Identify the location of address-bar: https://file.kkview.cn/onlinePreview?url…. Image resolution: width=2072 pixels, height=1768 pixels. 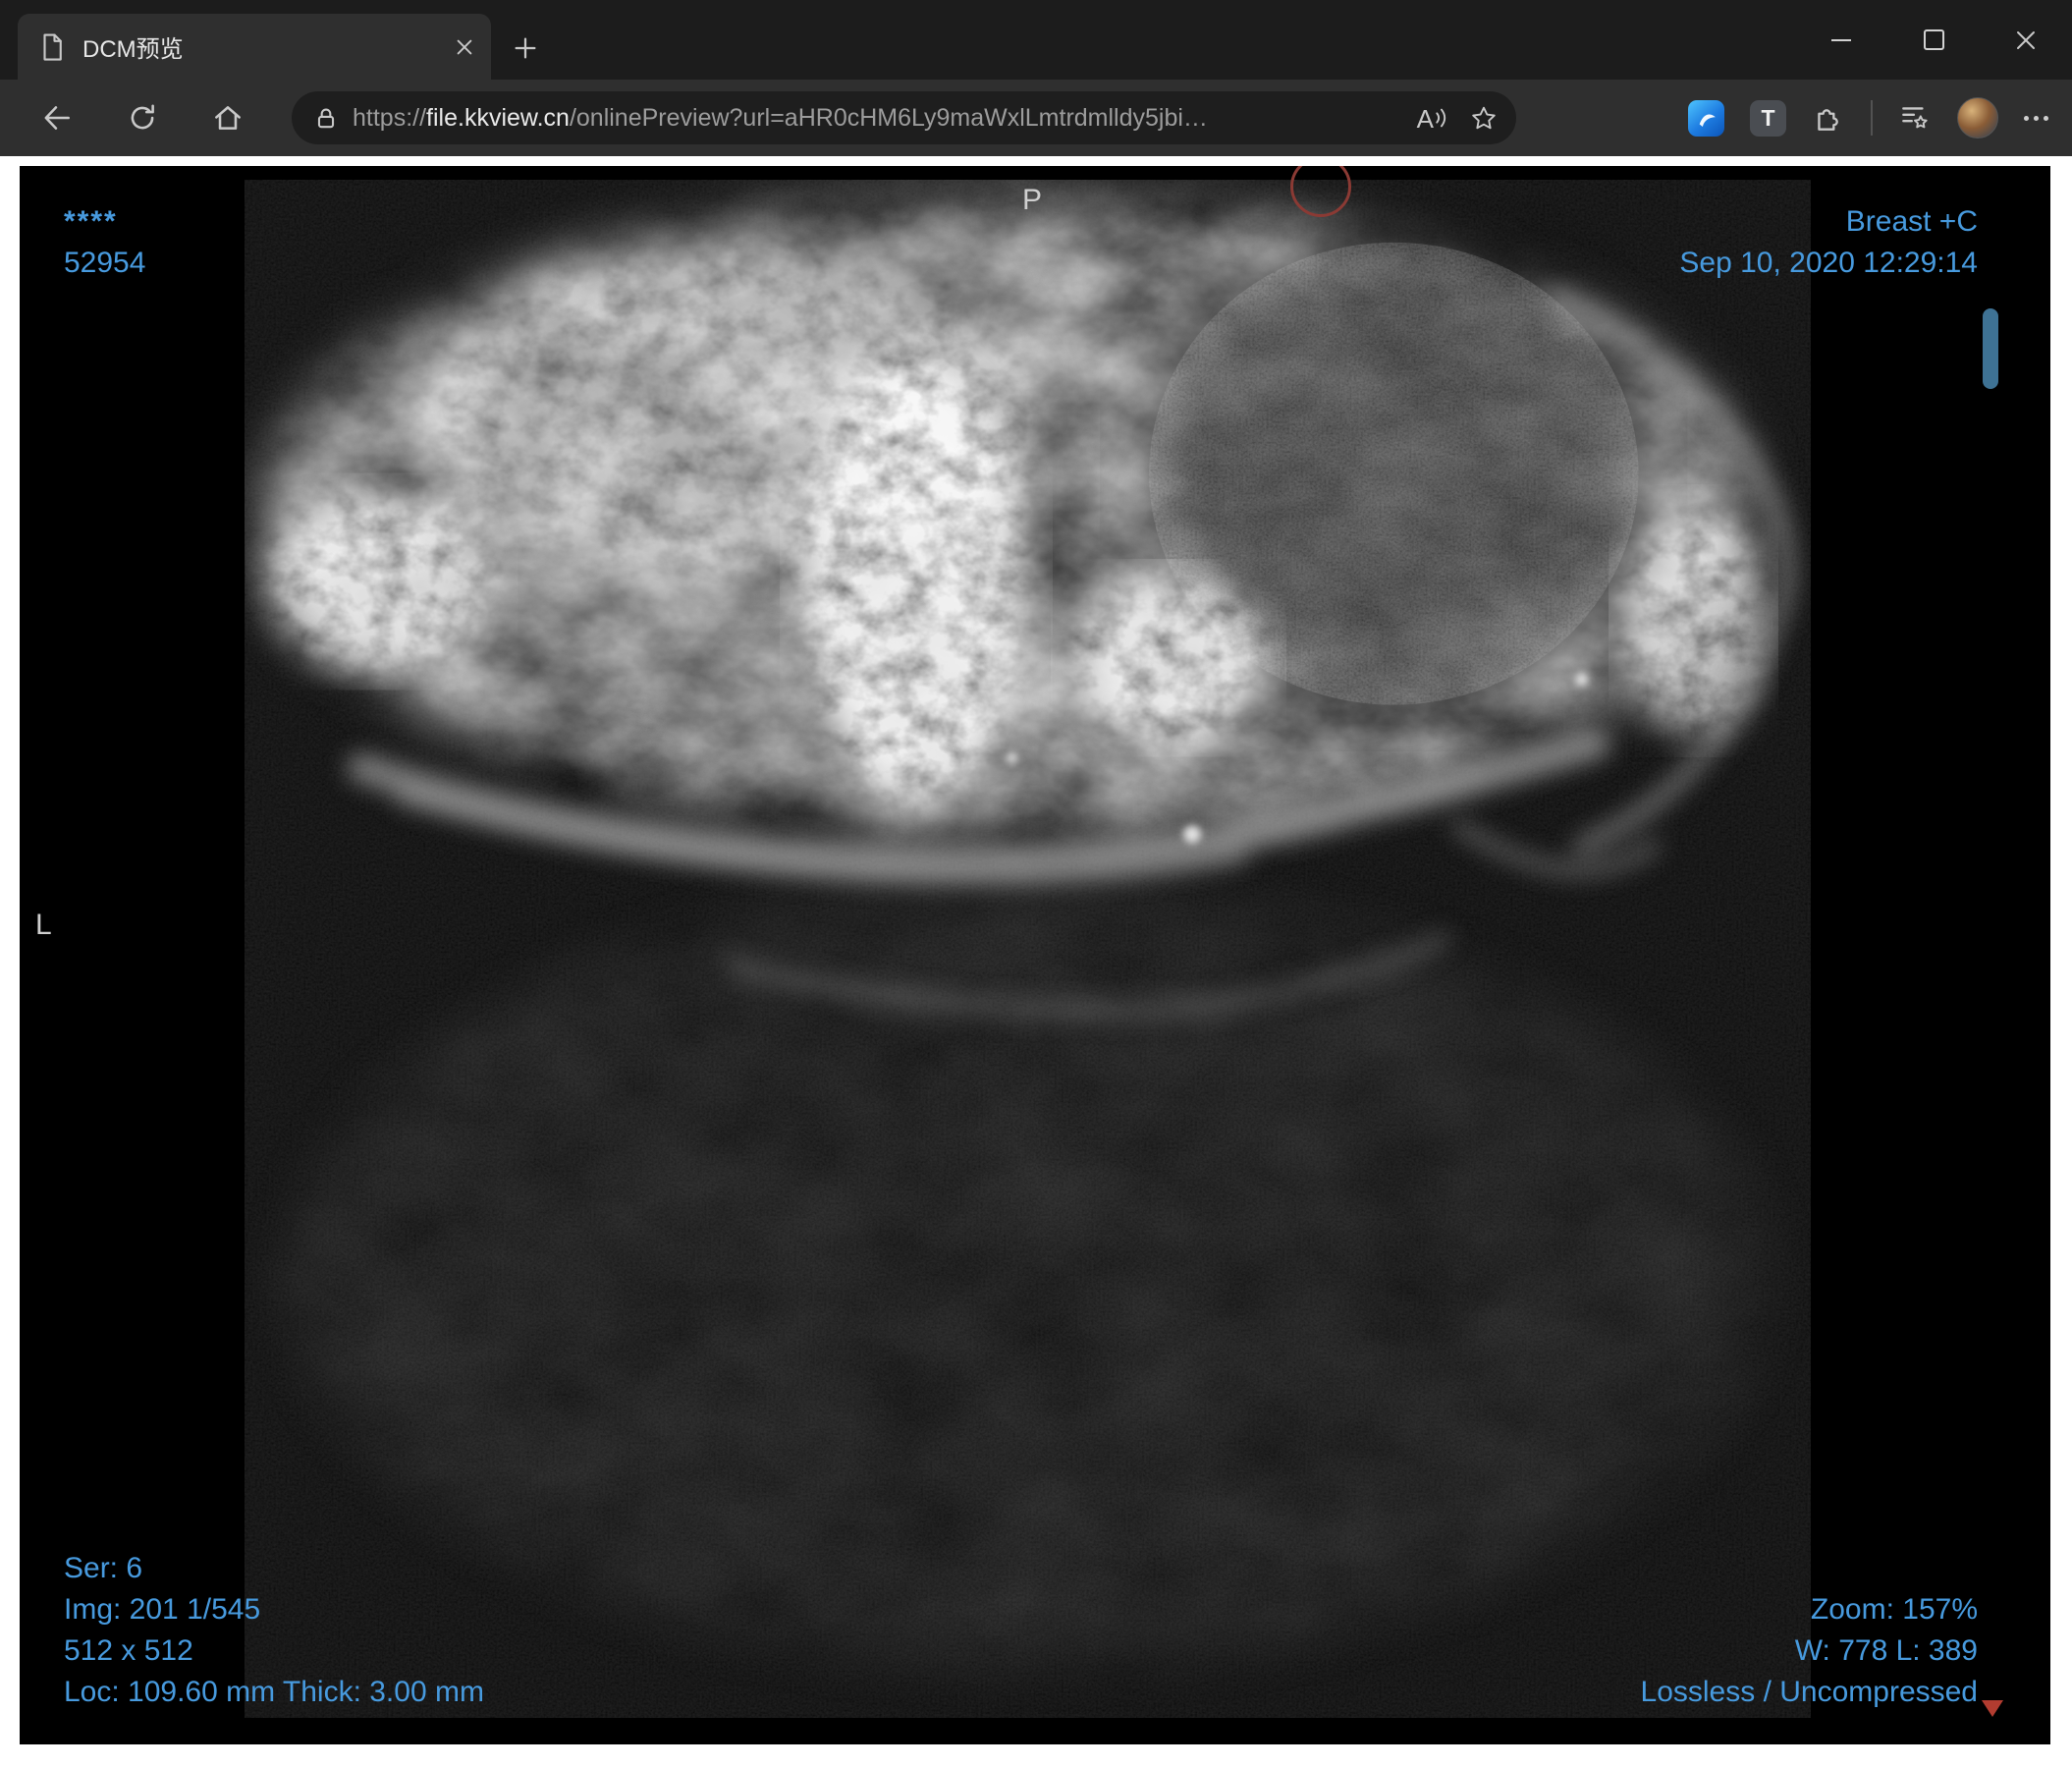
(904, 117).